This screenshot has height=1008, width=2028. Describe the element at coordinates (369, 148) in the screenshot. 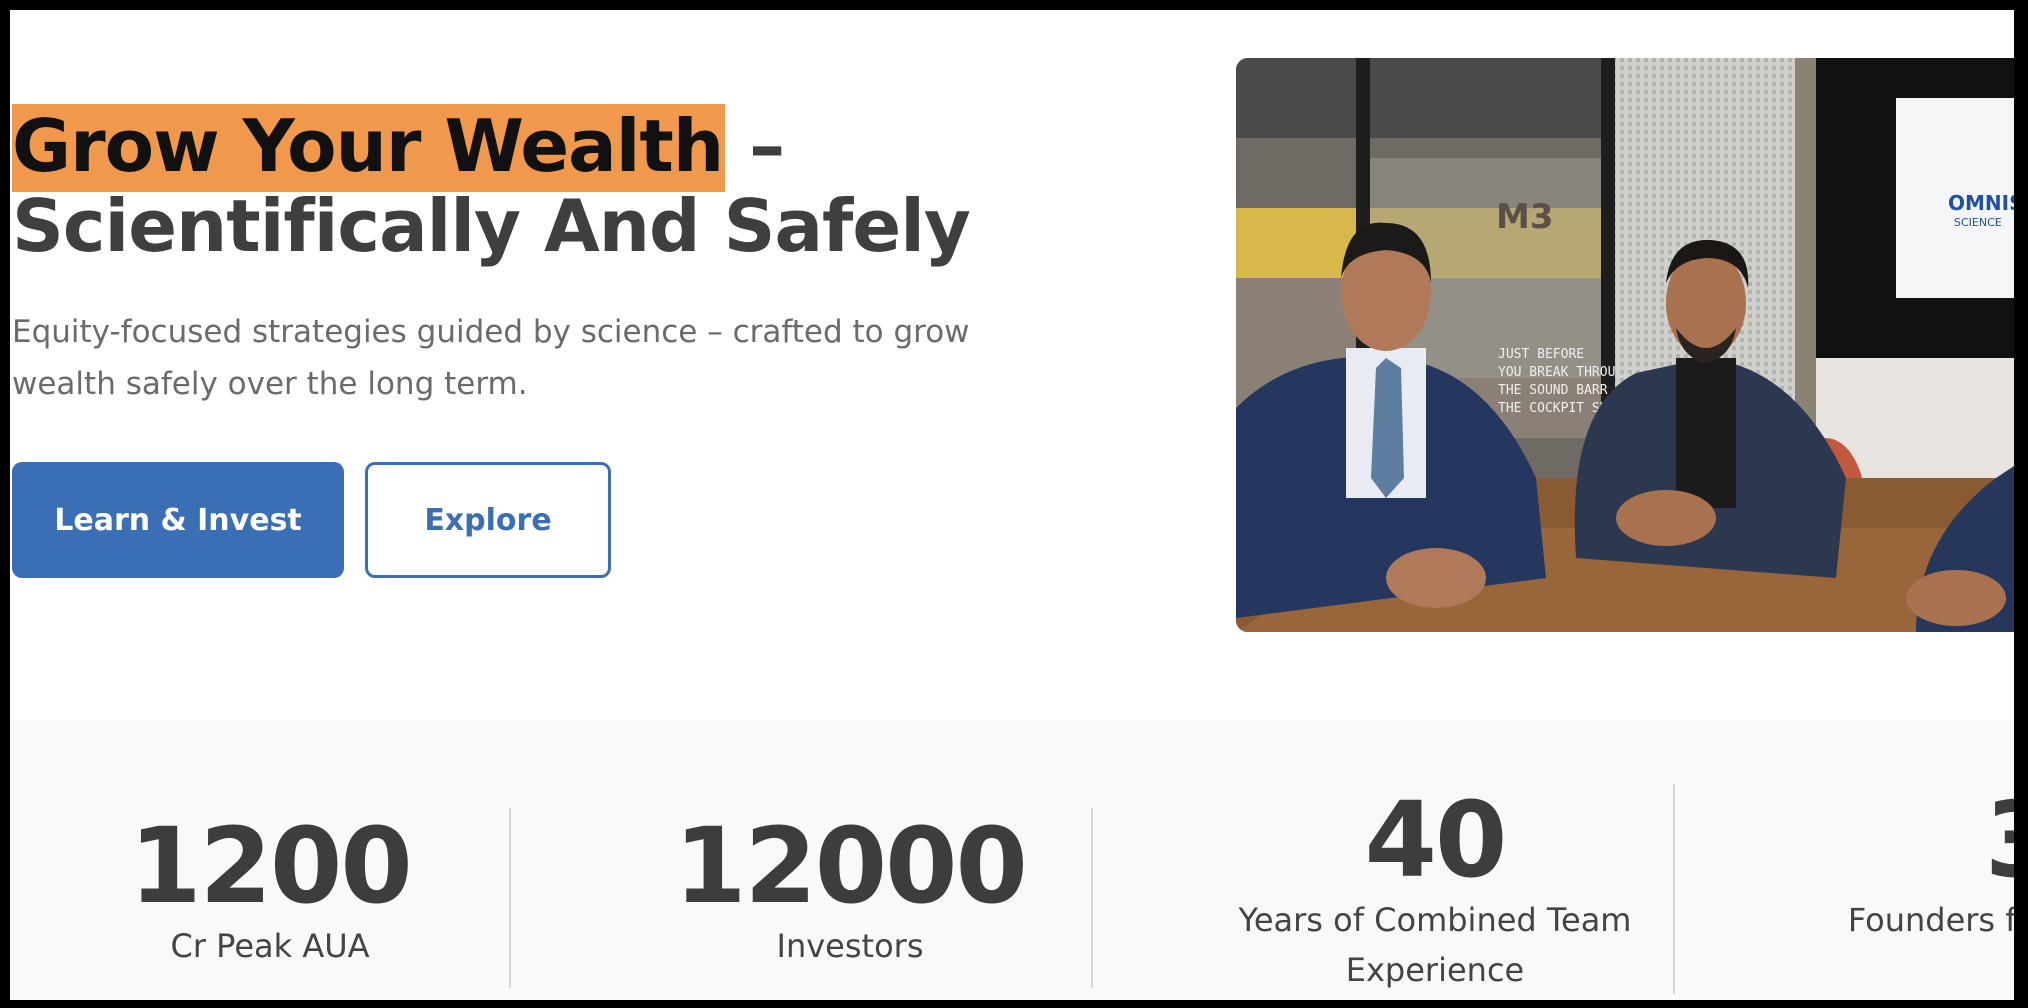

I see `headline-highlight: Grow Your Wealth` at that location.